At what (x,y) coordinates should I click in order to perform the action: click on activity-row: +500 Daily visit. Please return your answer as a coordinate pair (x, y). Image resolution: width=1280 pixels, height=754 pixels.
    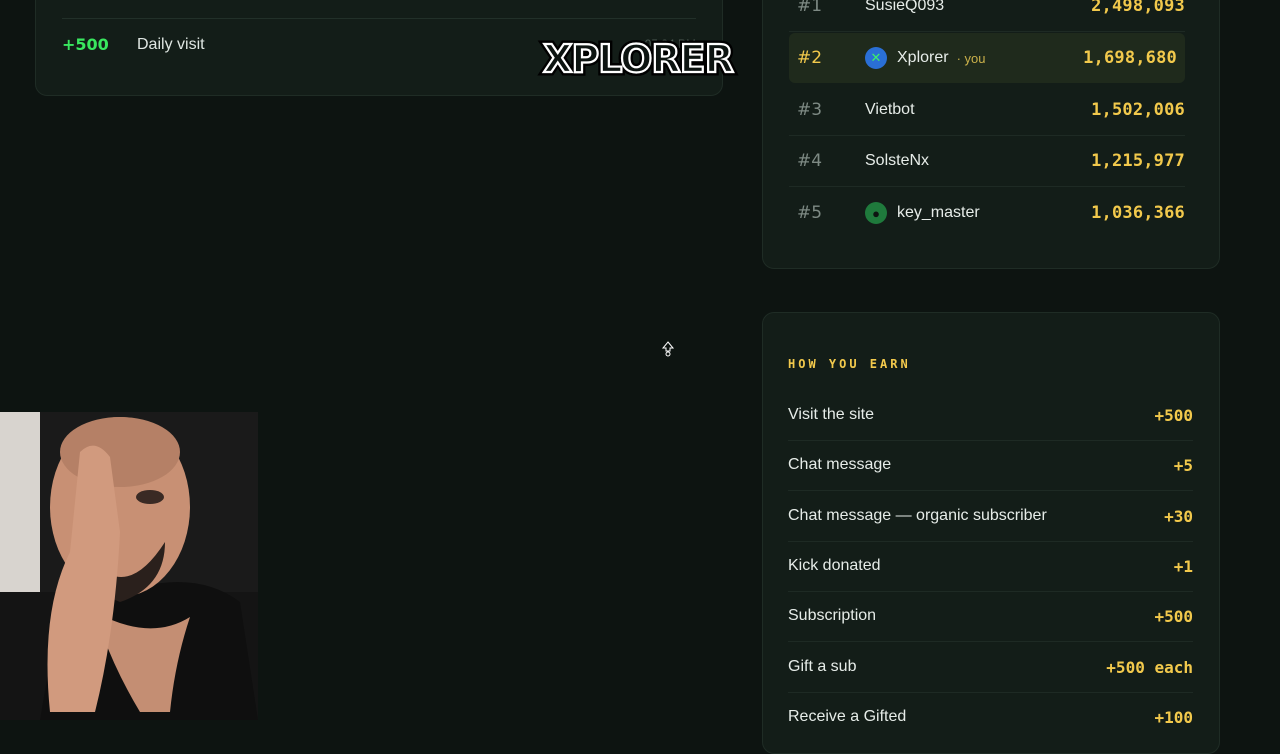
    Looking at the image, I should click on (133, 44).